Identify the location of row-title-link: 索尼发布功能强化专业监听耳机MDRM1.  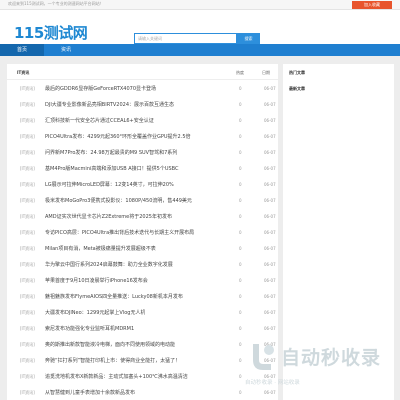
(89, 328).